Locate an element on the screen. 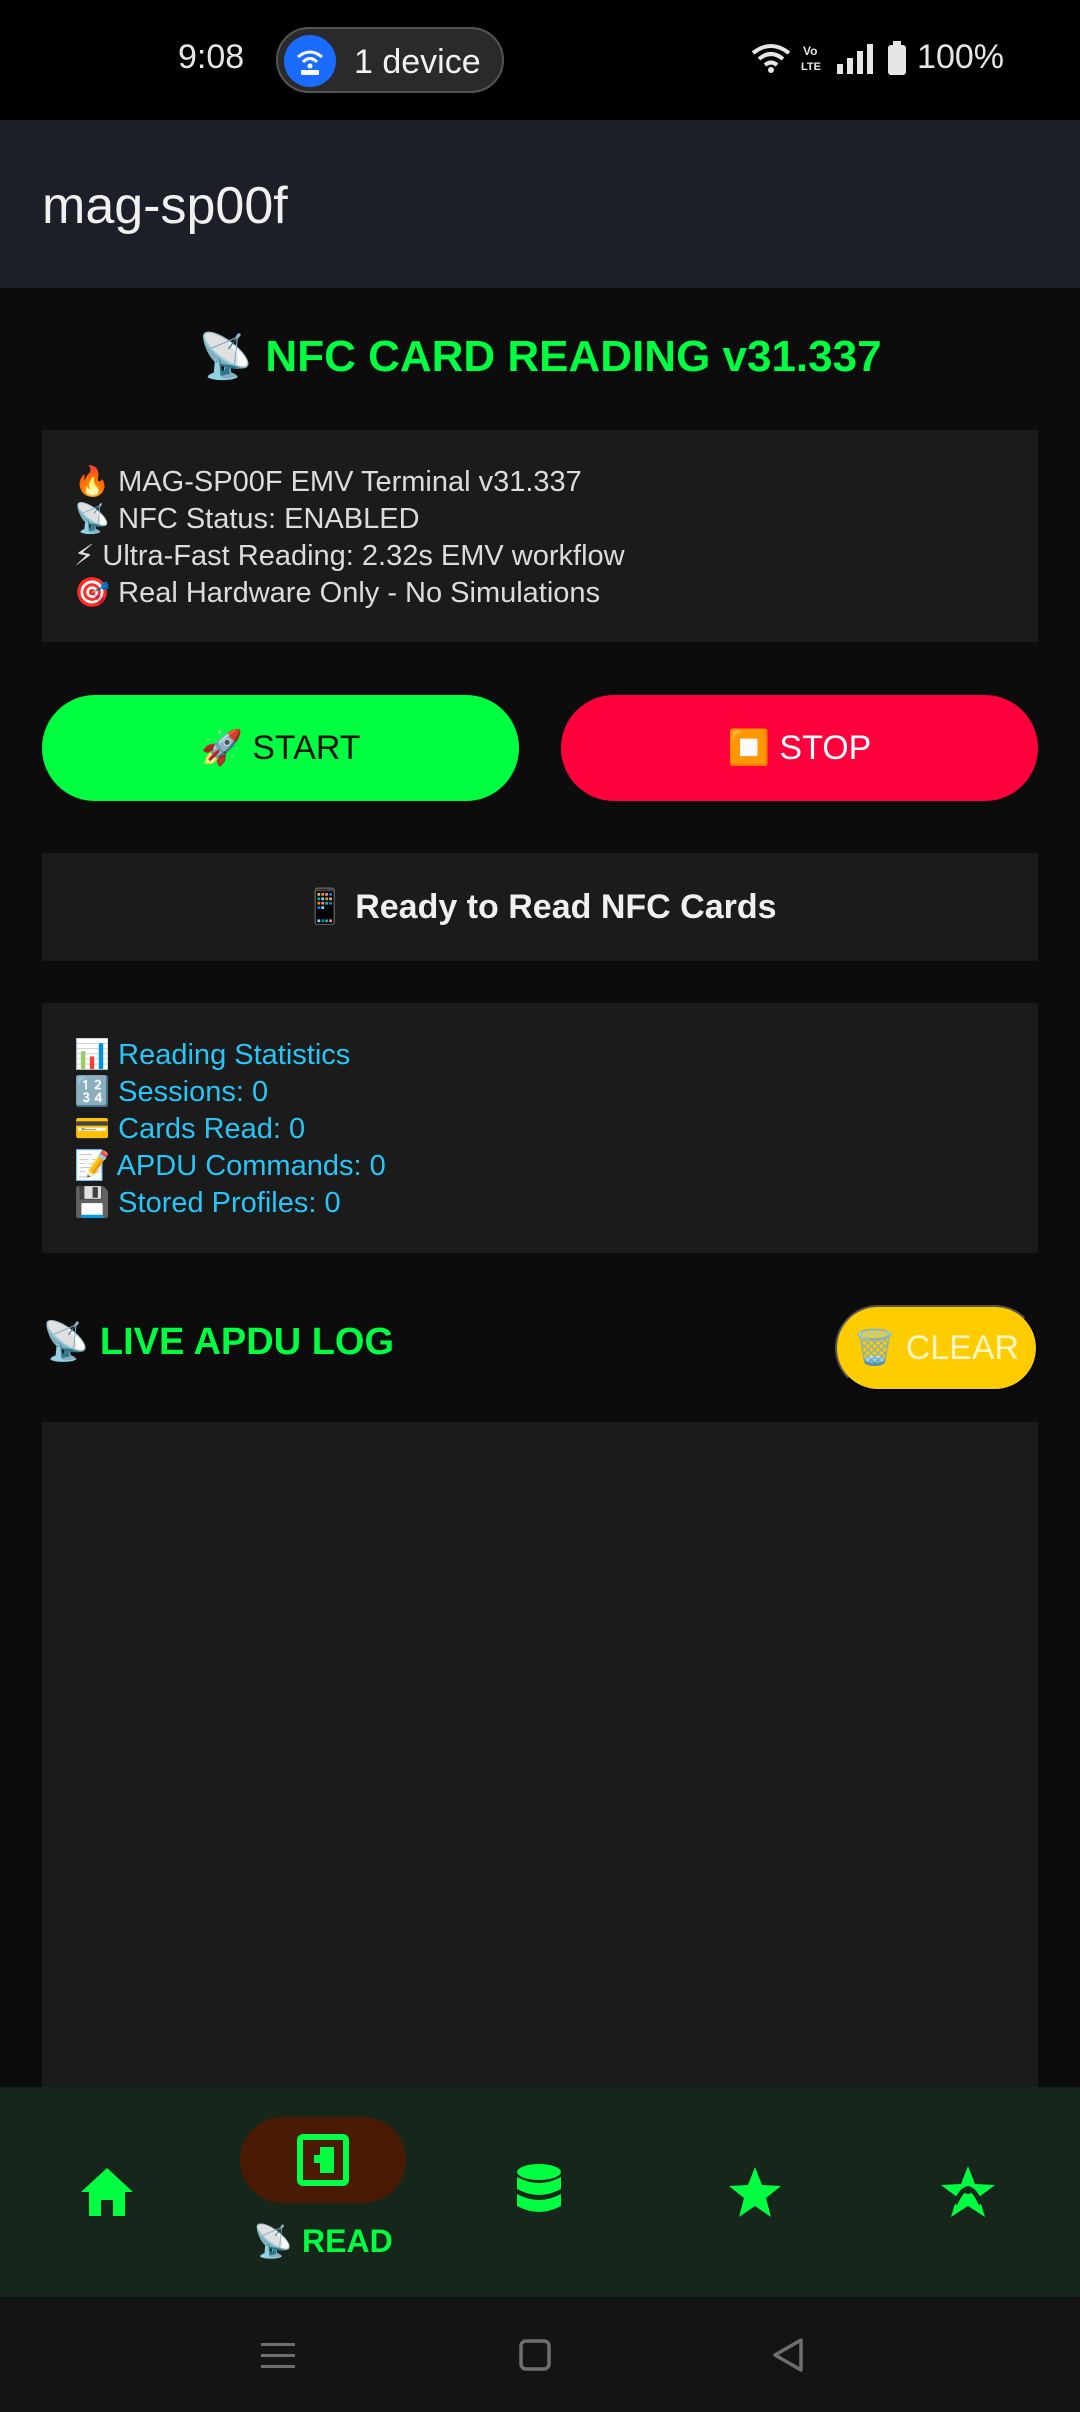  apdu-log-title: 📡 LIVE APDU LOG is located at coordinates (218, 1342).